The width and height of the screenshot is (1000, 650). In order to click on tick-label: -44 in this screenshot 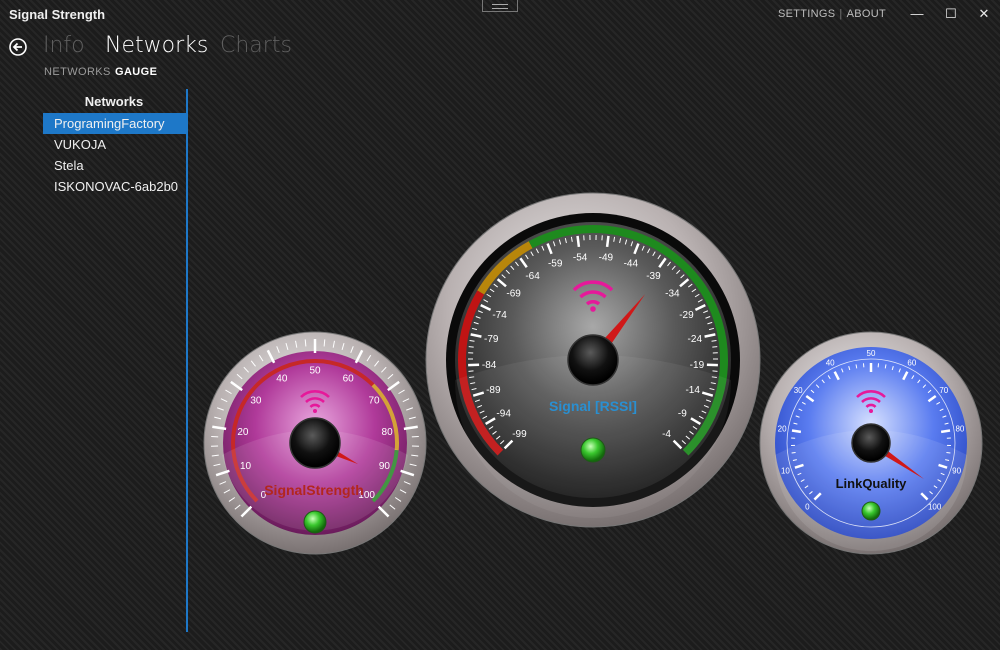, I will do `click(631, 264)`.